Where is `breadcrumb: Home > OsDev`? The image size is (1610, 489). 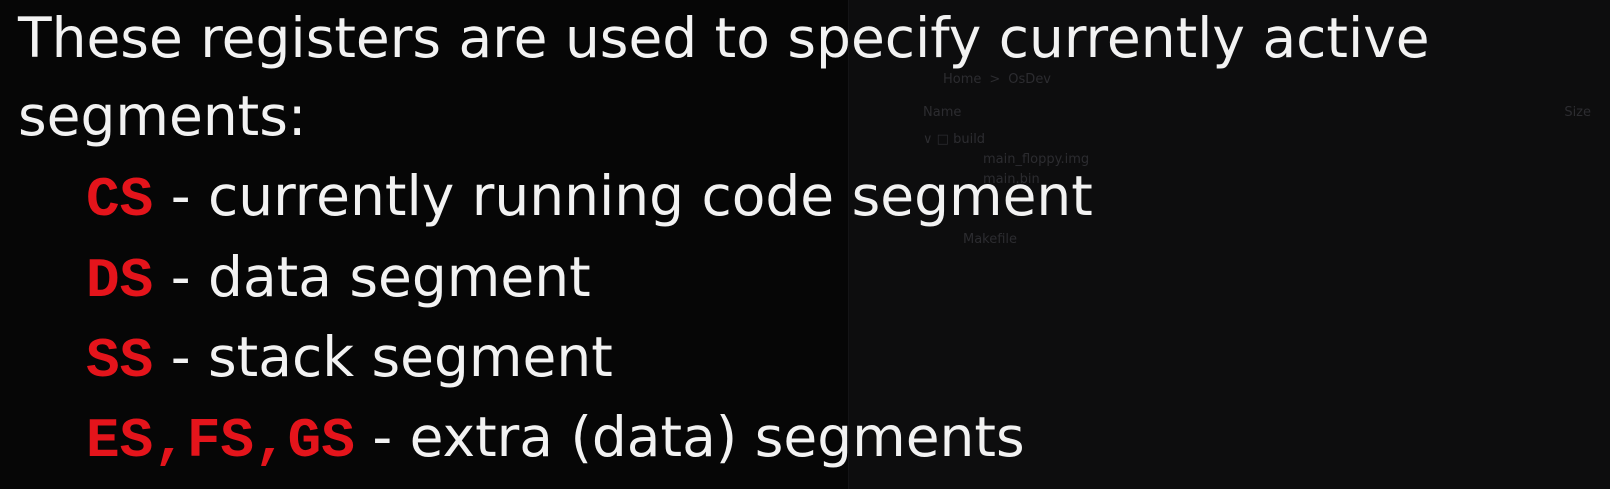 breadcrumb: Home > OsDev is located at coordinates (997, 79).